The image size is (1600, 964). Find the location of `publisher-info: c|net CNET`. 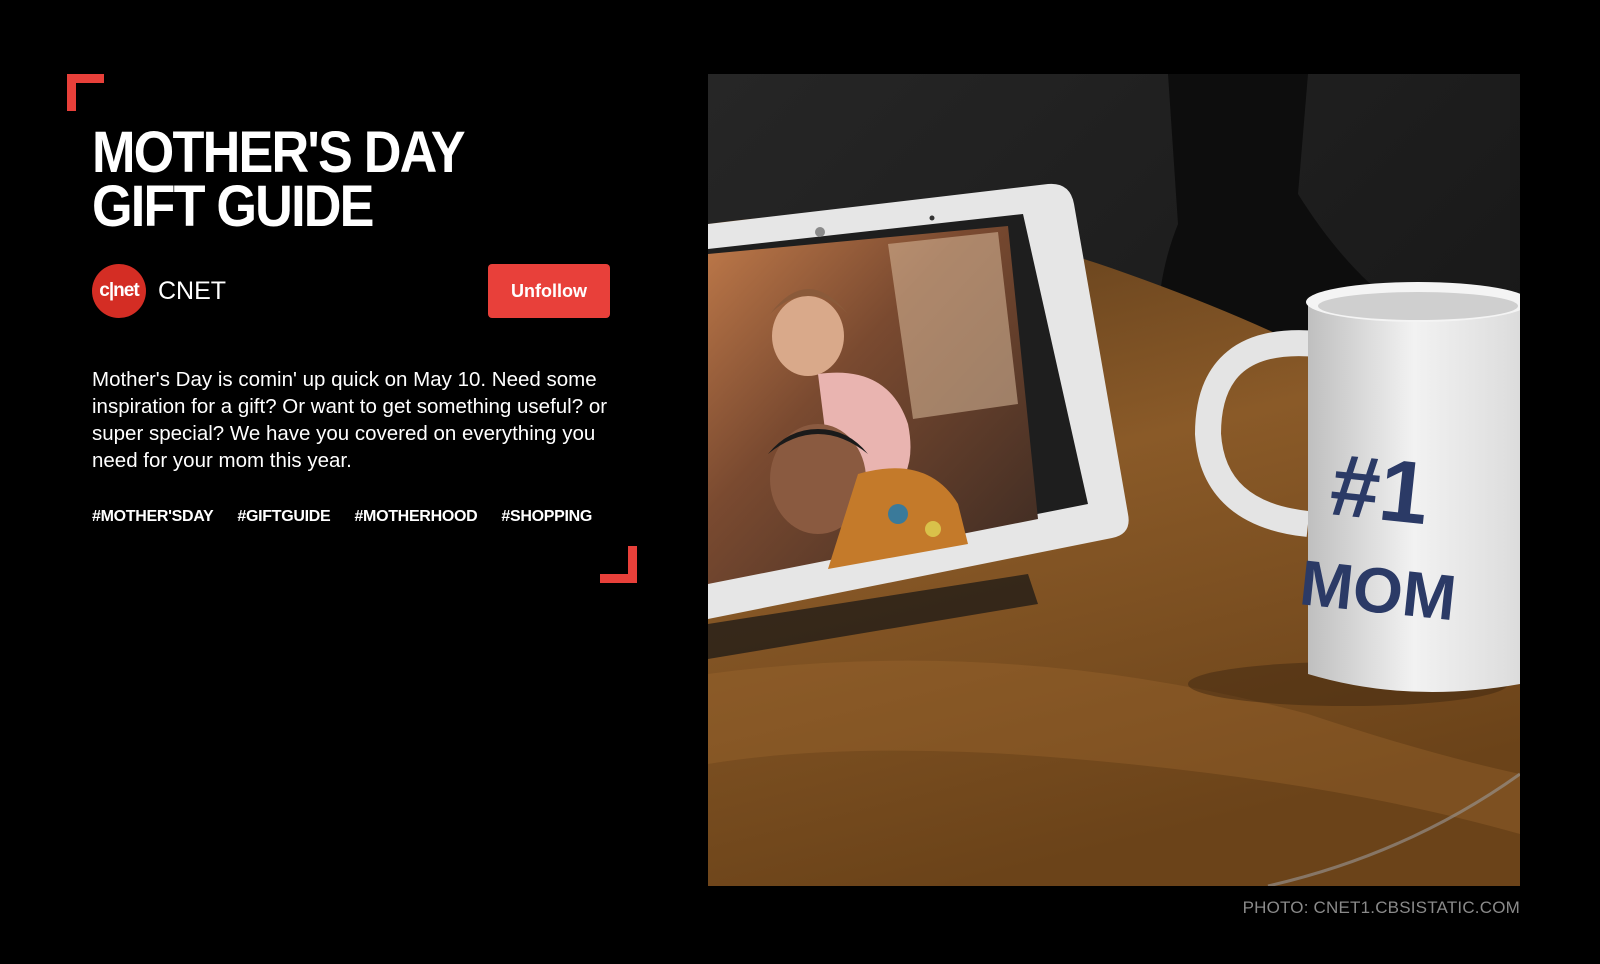

publisher-info: c|net CNET is located at coordinates (159, 291).